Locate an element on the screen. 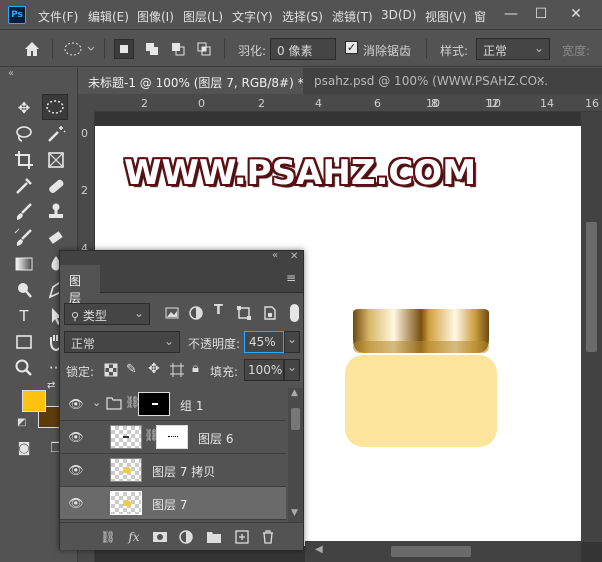  menu-select: 选择(S) is located at coordinates (302, 16).